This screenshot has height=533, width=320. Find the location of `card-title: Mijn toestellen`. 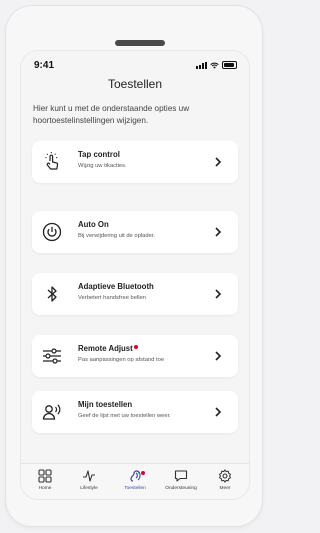

card-title: Mijn toestellen is located at coordinates (105, 404).